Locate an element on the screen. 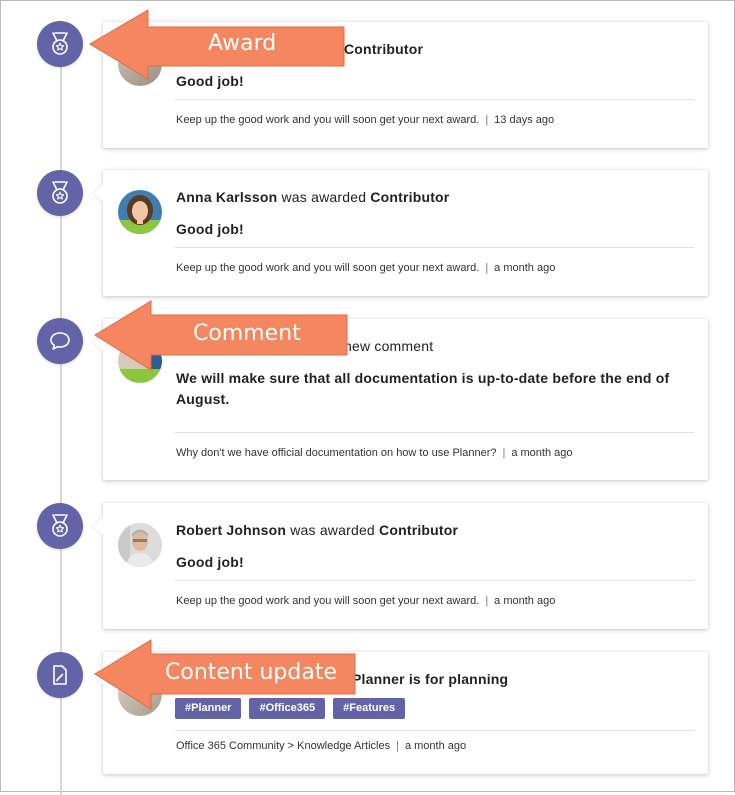 This screenshot has width=735, height=795. edit-document-icon is located at coordinates (60, 675).